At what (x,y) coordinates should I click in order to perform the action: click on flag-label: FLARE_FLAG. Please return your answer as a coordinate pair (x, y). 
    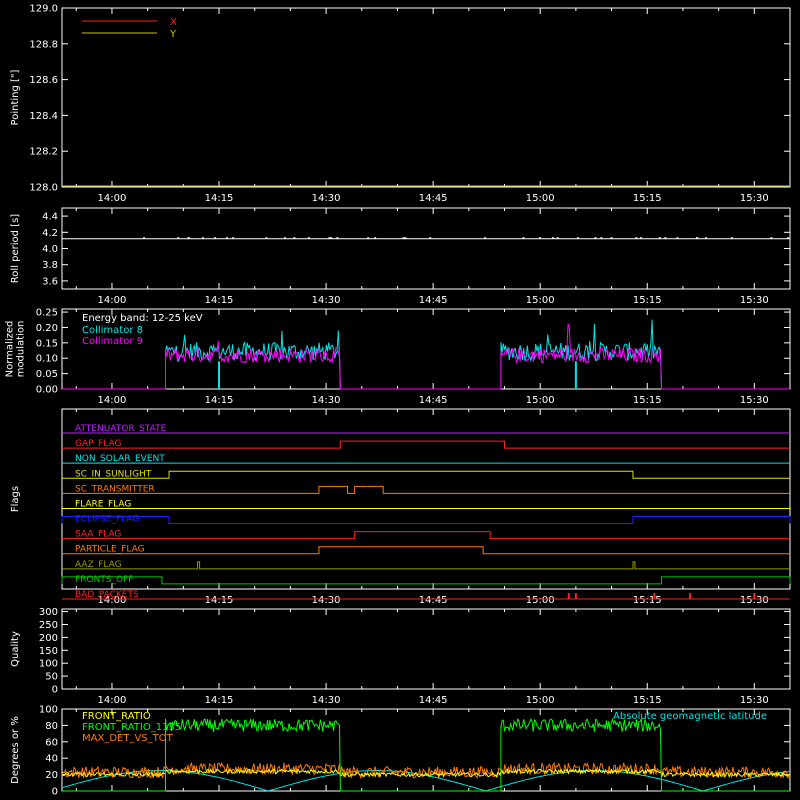
    Looking at the image, I should click on (103, 504).